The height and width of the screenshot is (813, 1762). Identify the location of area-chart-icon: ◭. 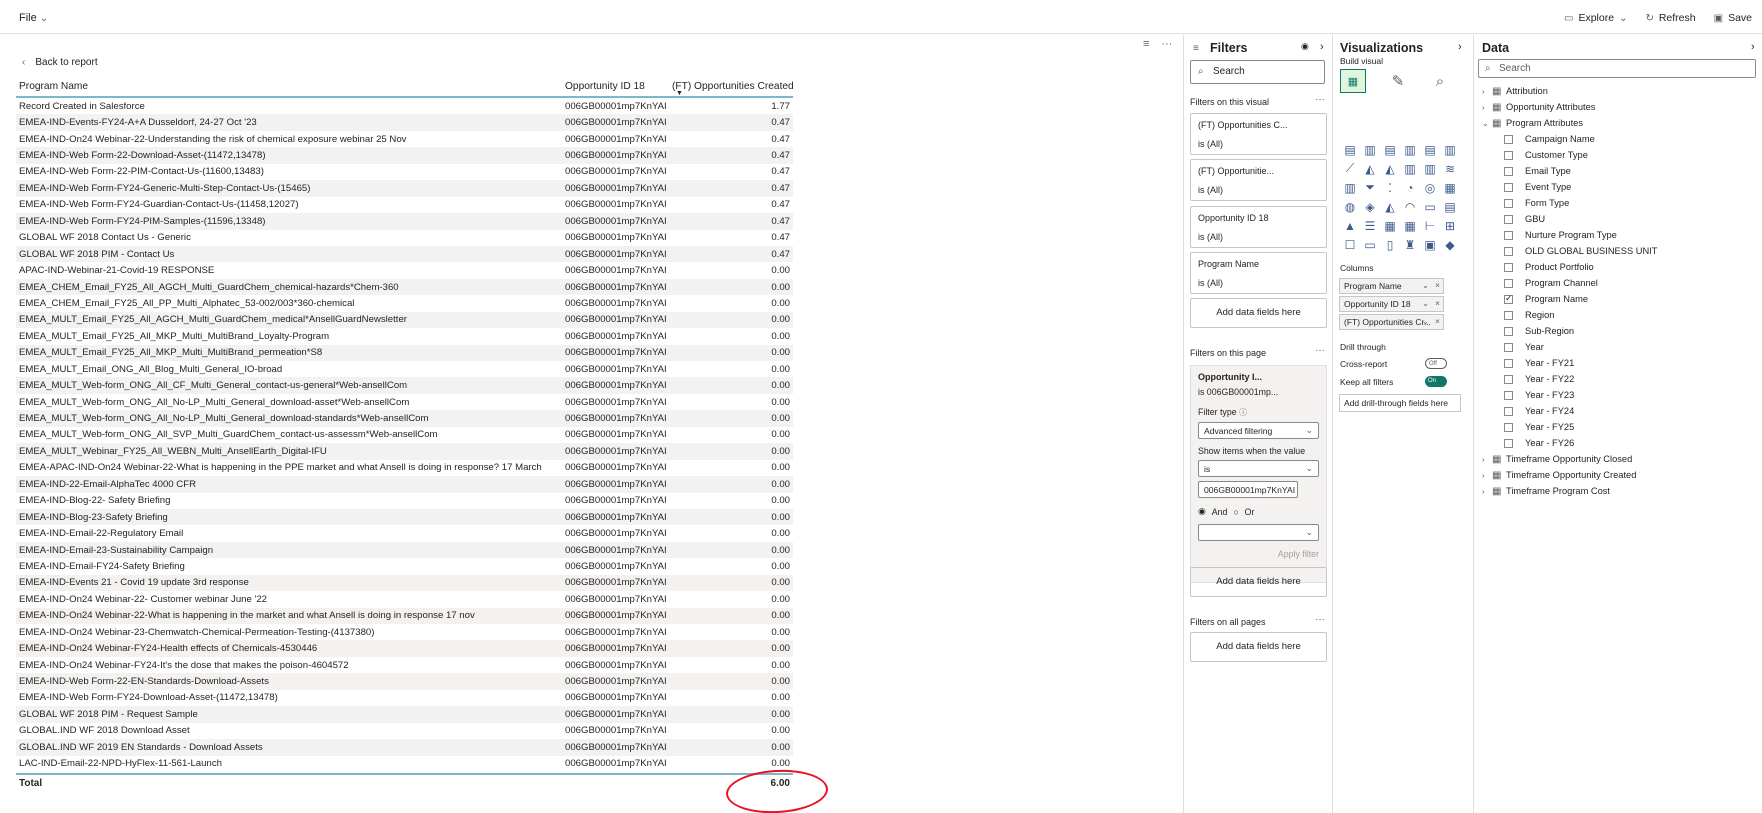
(1370, 168).